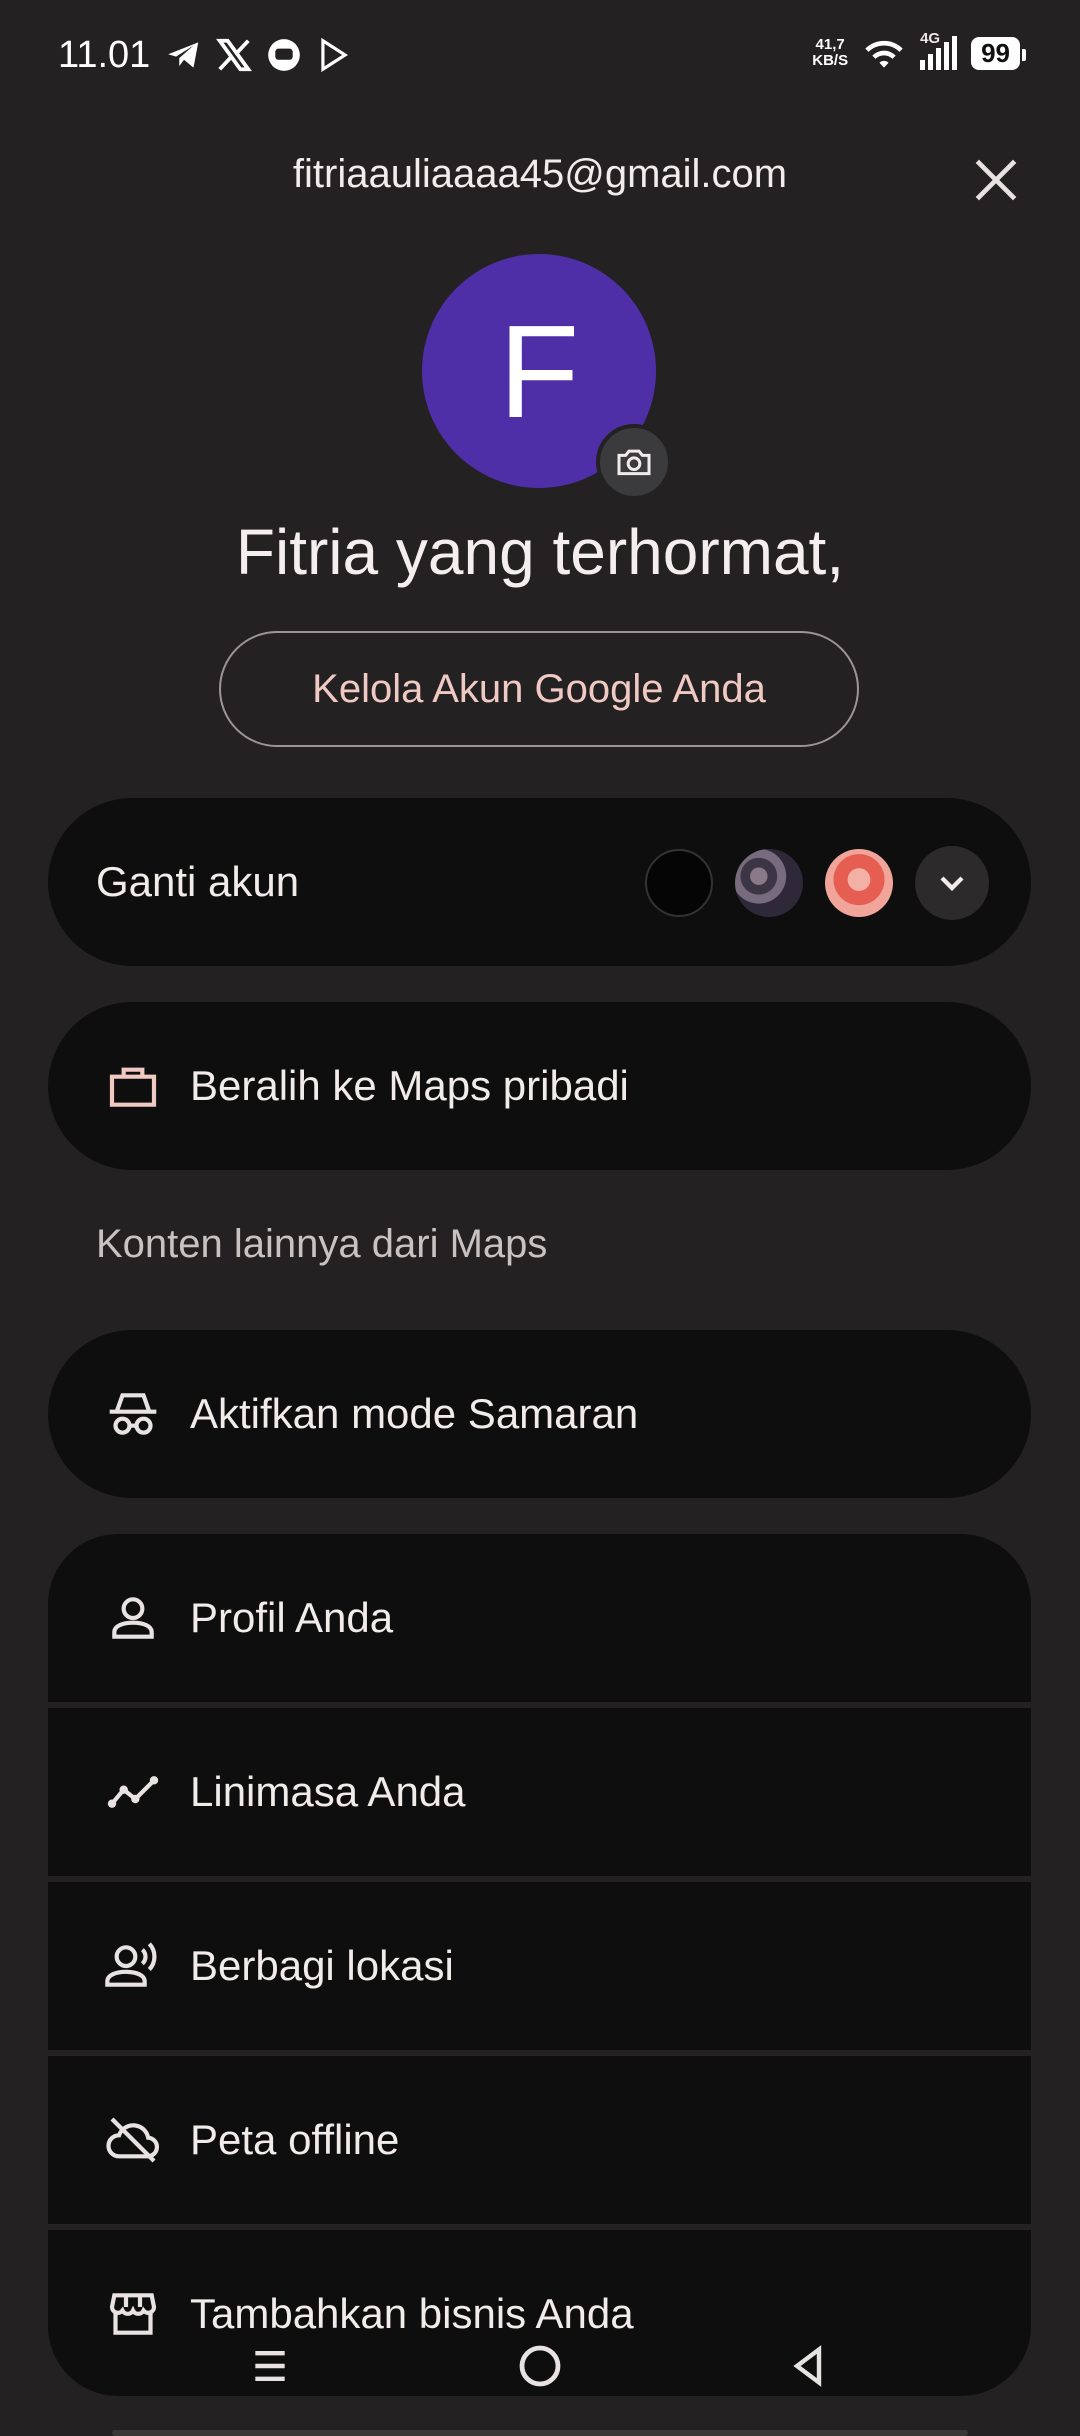 The height and width of the screenshot is (2436, 1080). I want to click on incognito-label: Aktifkan mode Samaran, so click(414, 1413).